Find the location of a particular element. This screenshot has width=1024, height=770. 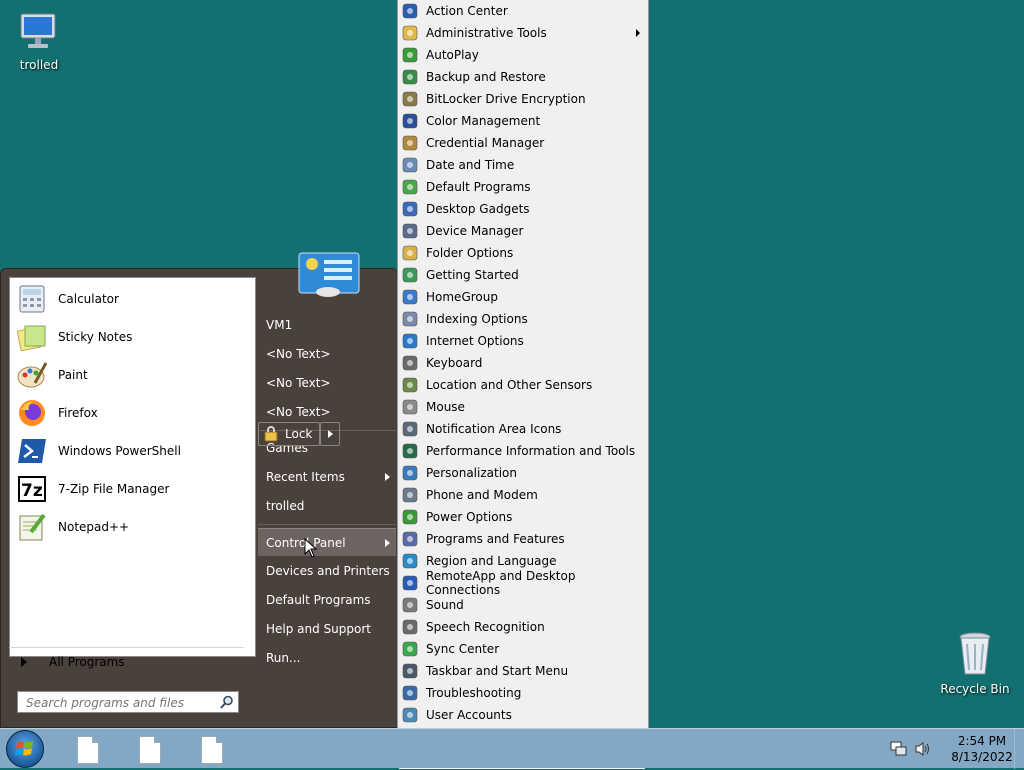

start-item-recent-items: Recent Items is located at coordinates (327, 477).